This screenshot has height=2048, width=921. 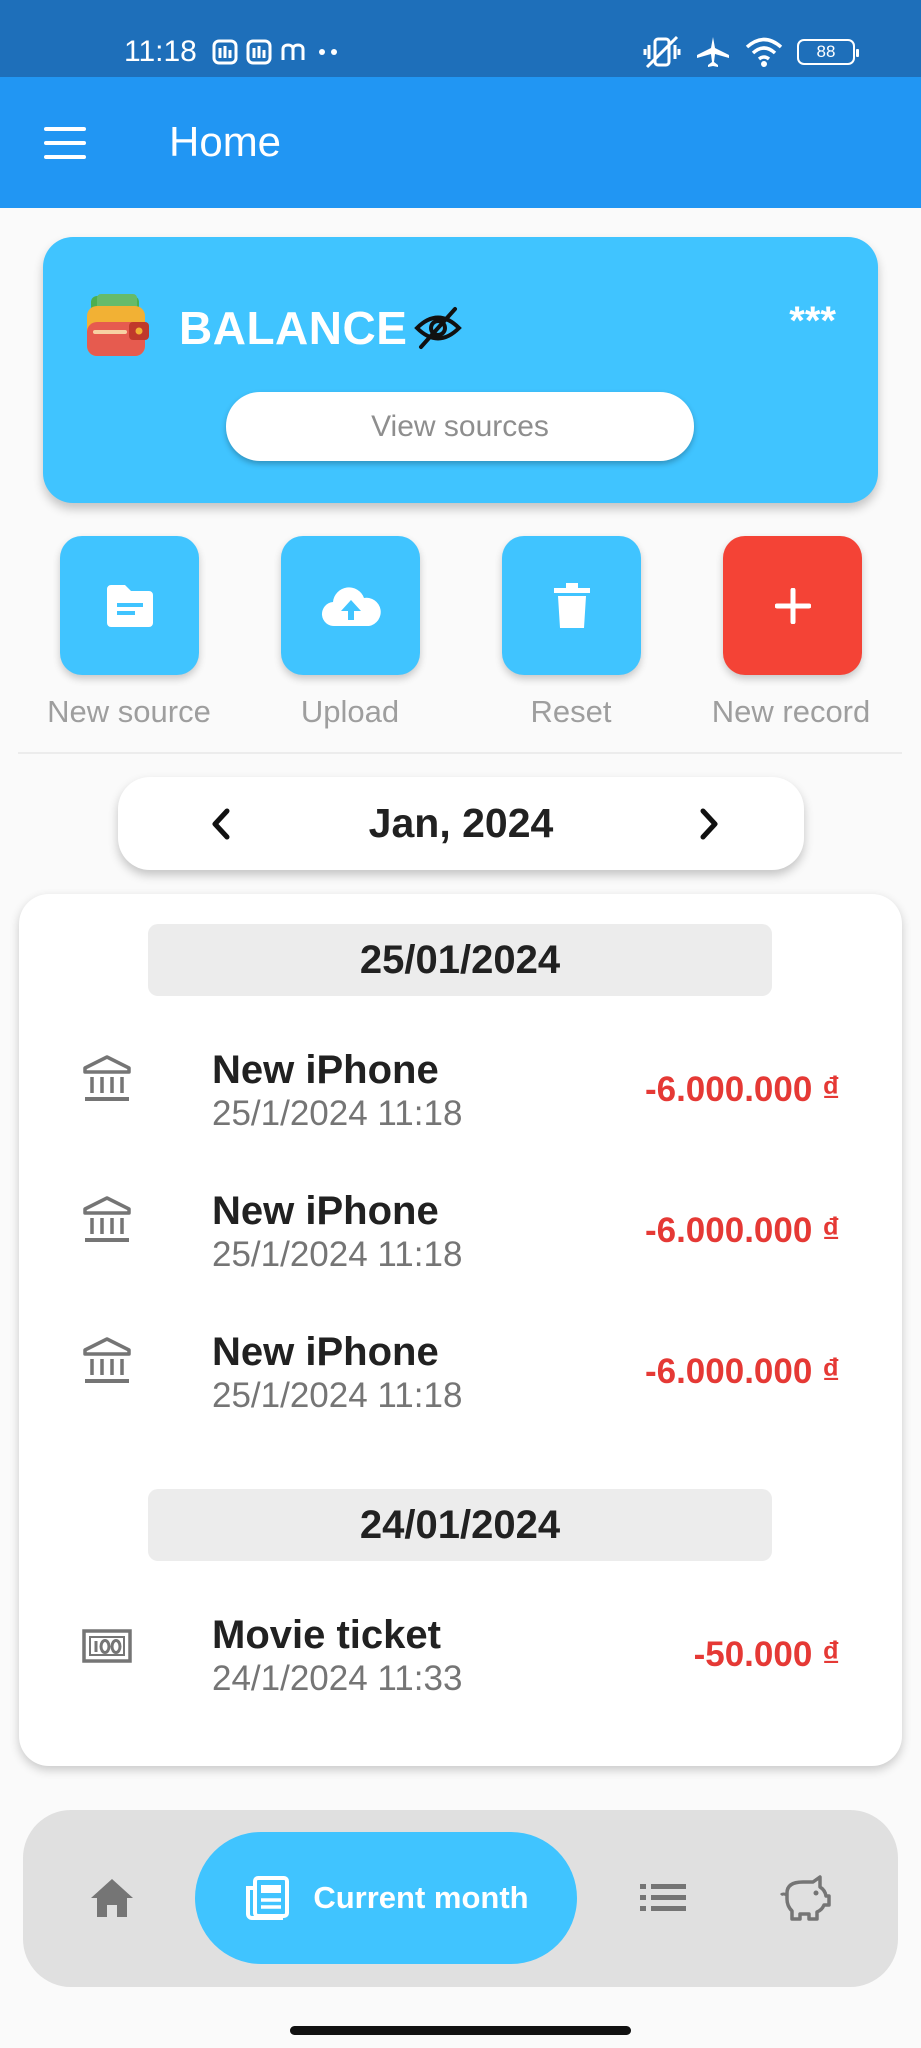 What do you see at coordinates (460, 38) in the screenshot?
I see `status-bar: 11:18 88` at bounding box center [460, 38].